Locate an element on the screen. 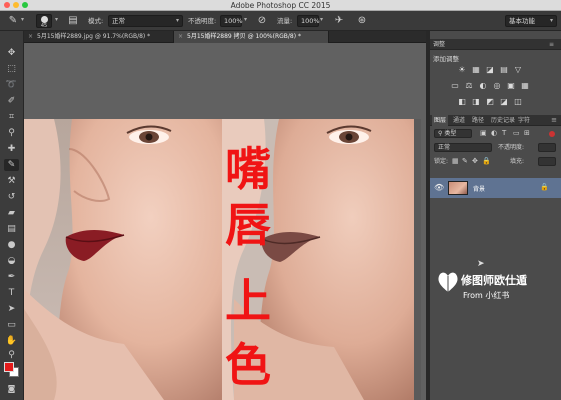 This screenshot has width=561, height=400. layers-panel-tabs: 图层 通道 路径 历史记录 字符 ≡ is located at coordinates (495, 120).